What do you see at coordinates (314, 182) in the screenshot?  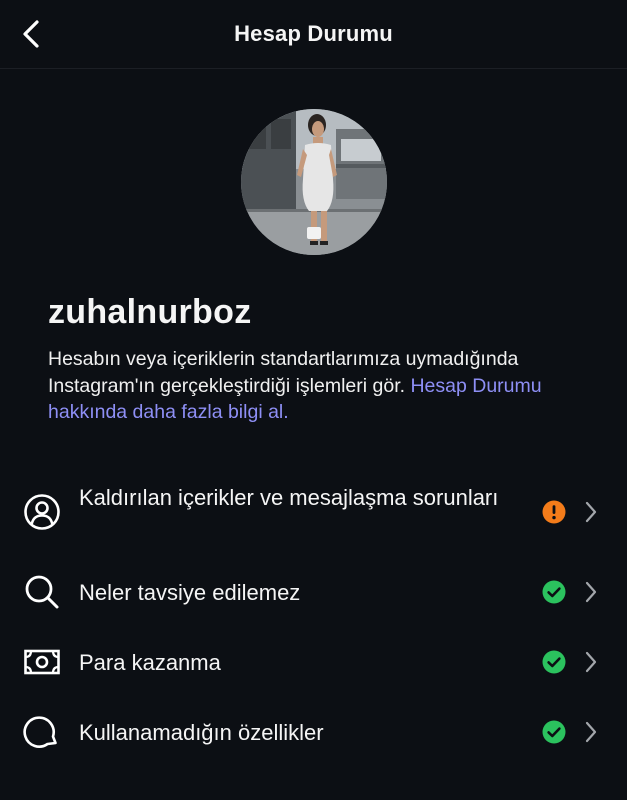 I see `avatar` at bounding box center [314, 182].